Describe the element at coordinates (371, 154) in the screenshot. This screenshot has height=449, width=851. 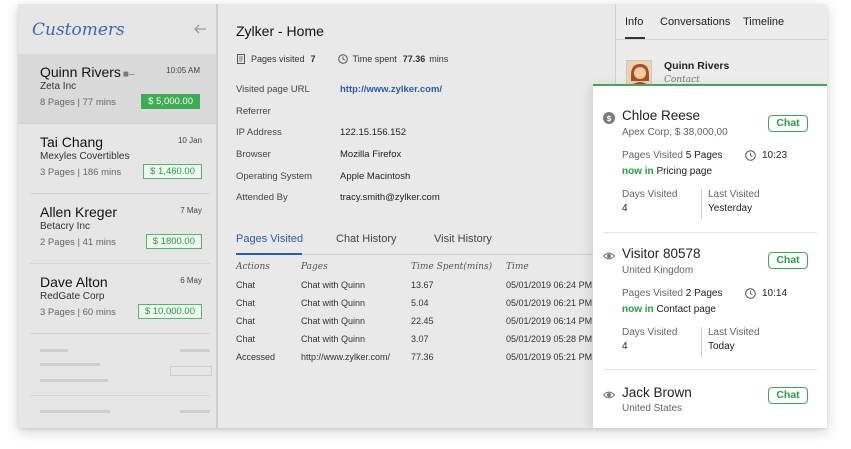
I see `browser-value: Mozilla Firefox` at that location.